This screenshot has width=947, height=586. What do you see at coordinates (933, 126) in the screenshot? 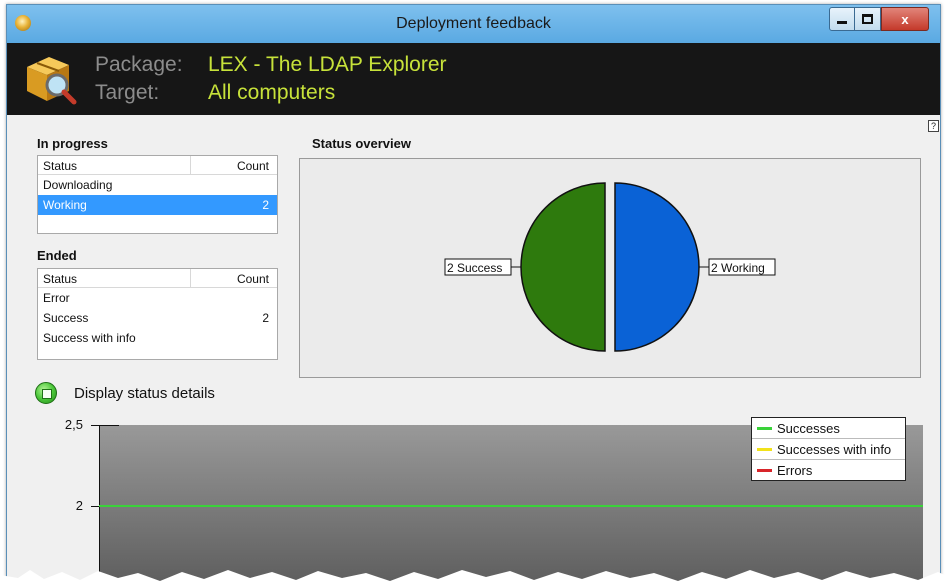
I see `help-icon: ?` at bounding box center [933, 126].